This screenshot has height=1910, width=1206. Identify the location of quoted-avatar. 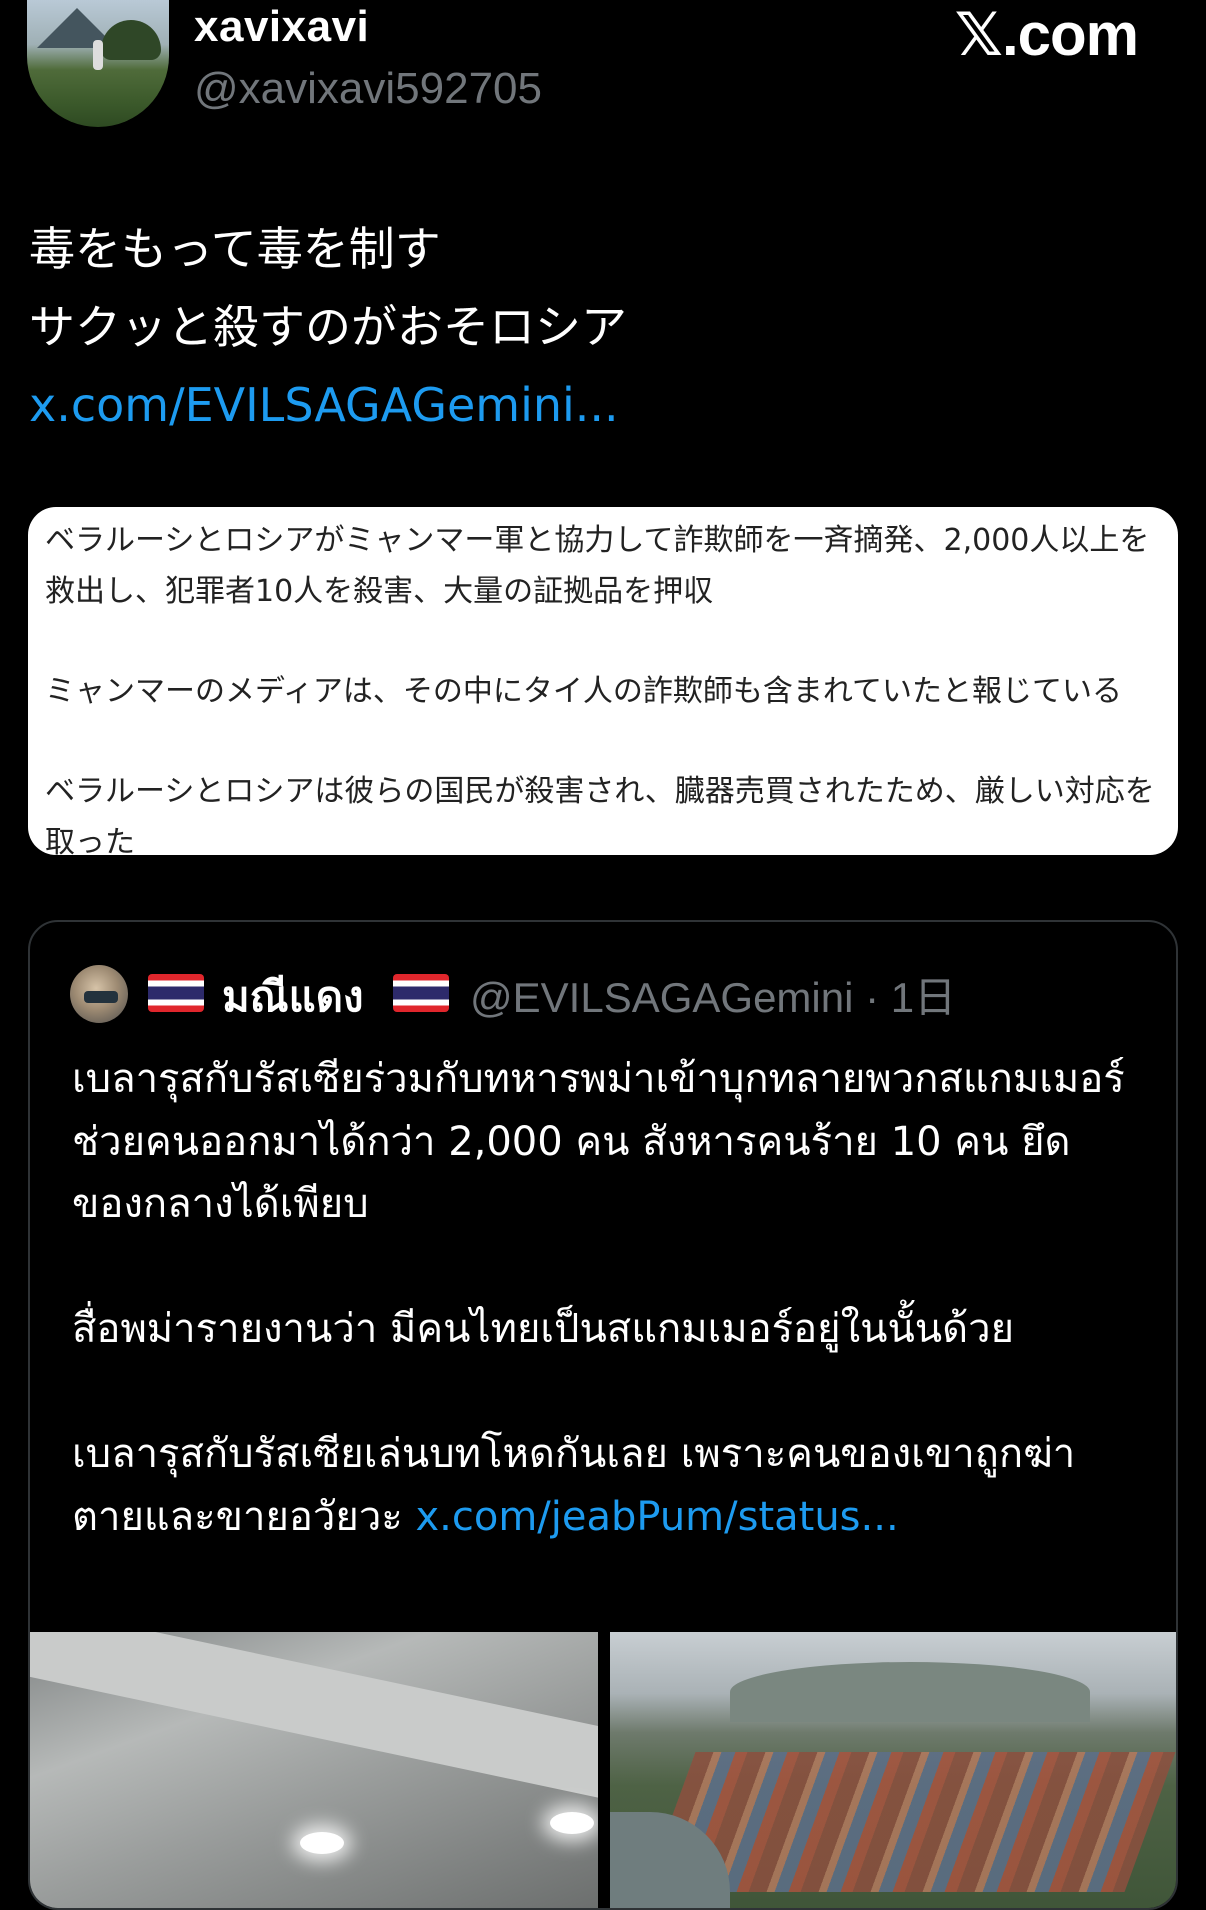
(99, 994).